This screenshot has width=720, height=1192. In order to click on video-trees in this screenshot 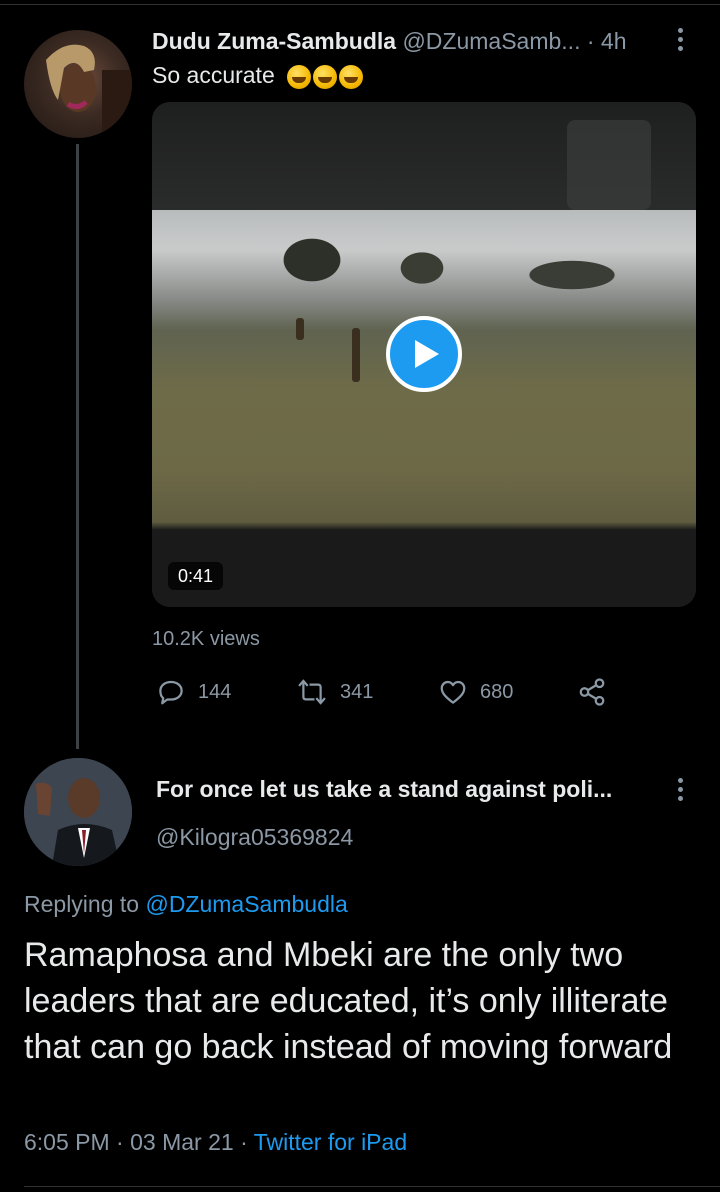, I will do `click(424, 265)`.